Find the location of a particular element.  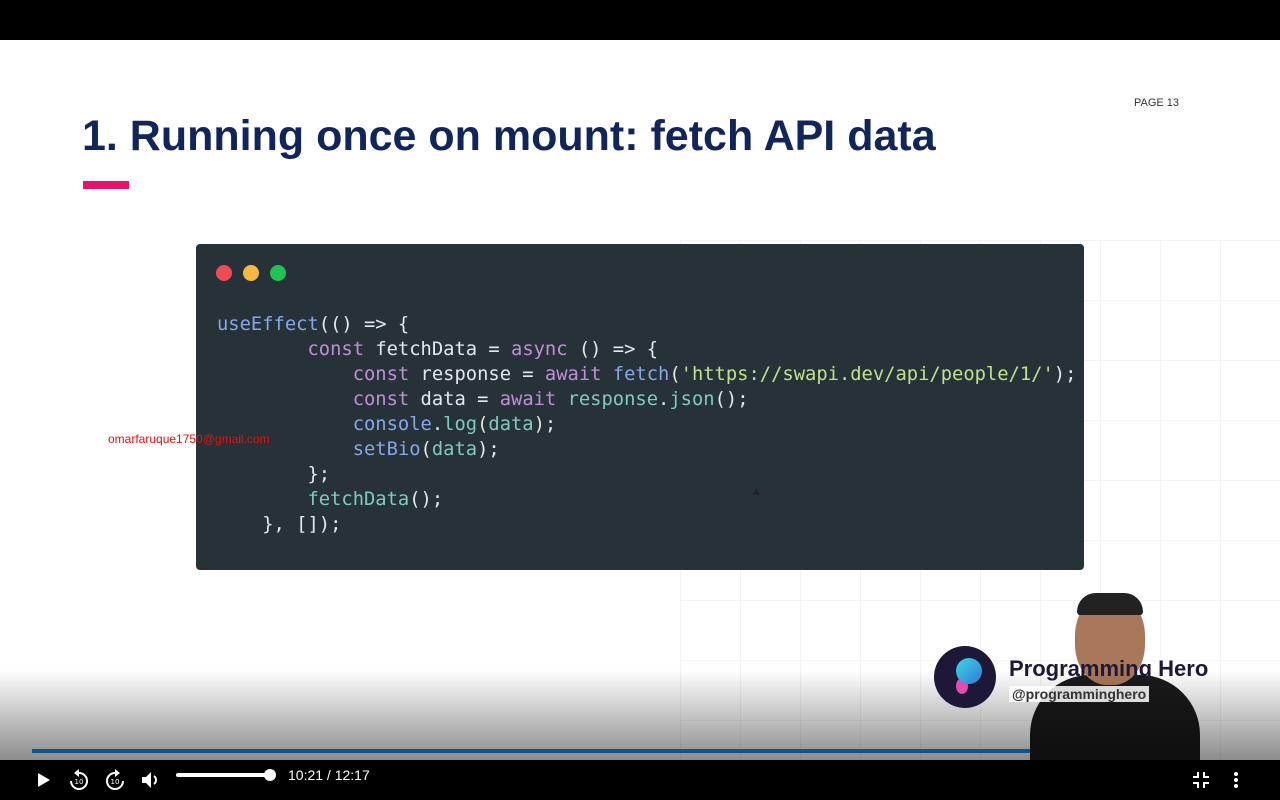

time-display: 10:21 / 12:17 is located at coordinates (329, 775).